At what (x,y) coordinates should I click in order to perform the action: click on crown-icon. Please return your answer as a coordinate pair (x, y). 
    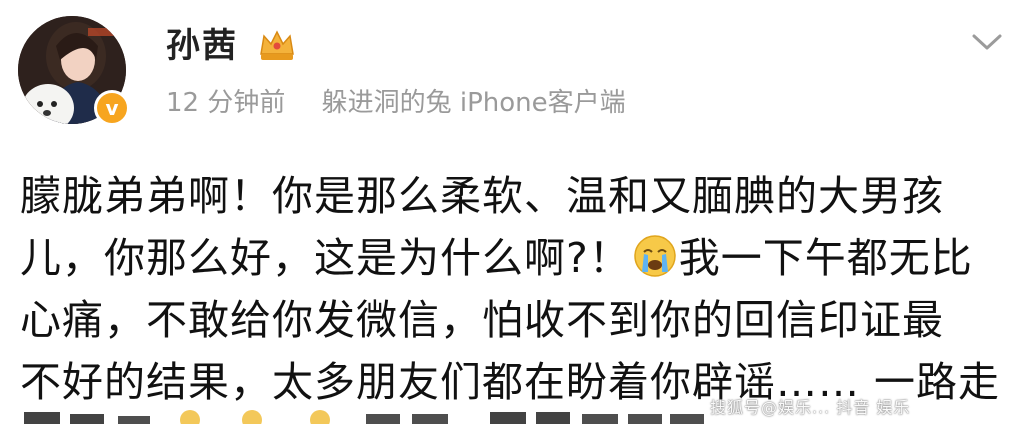
    Looking at the image, I should click on (277, 45).